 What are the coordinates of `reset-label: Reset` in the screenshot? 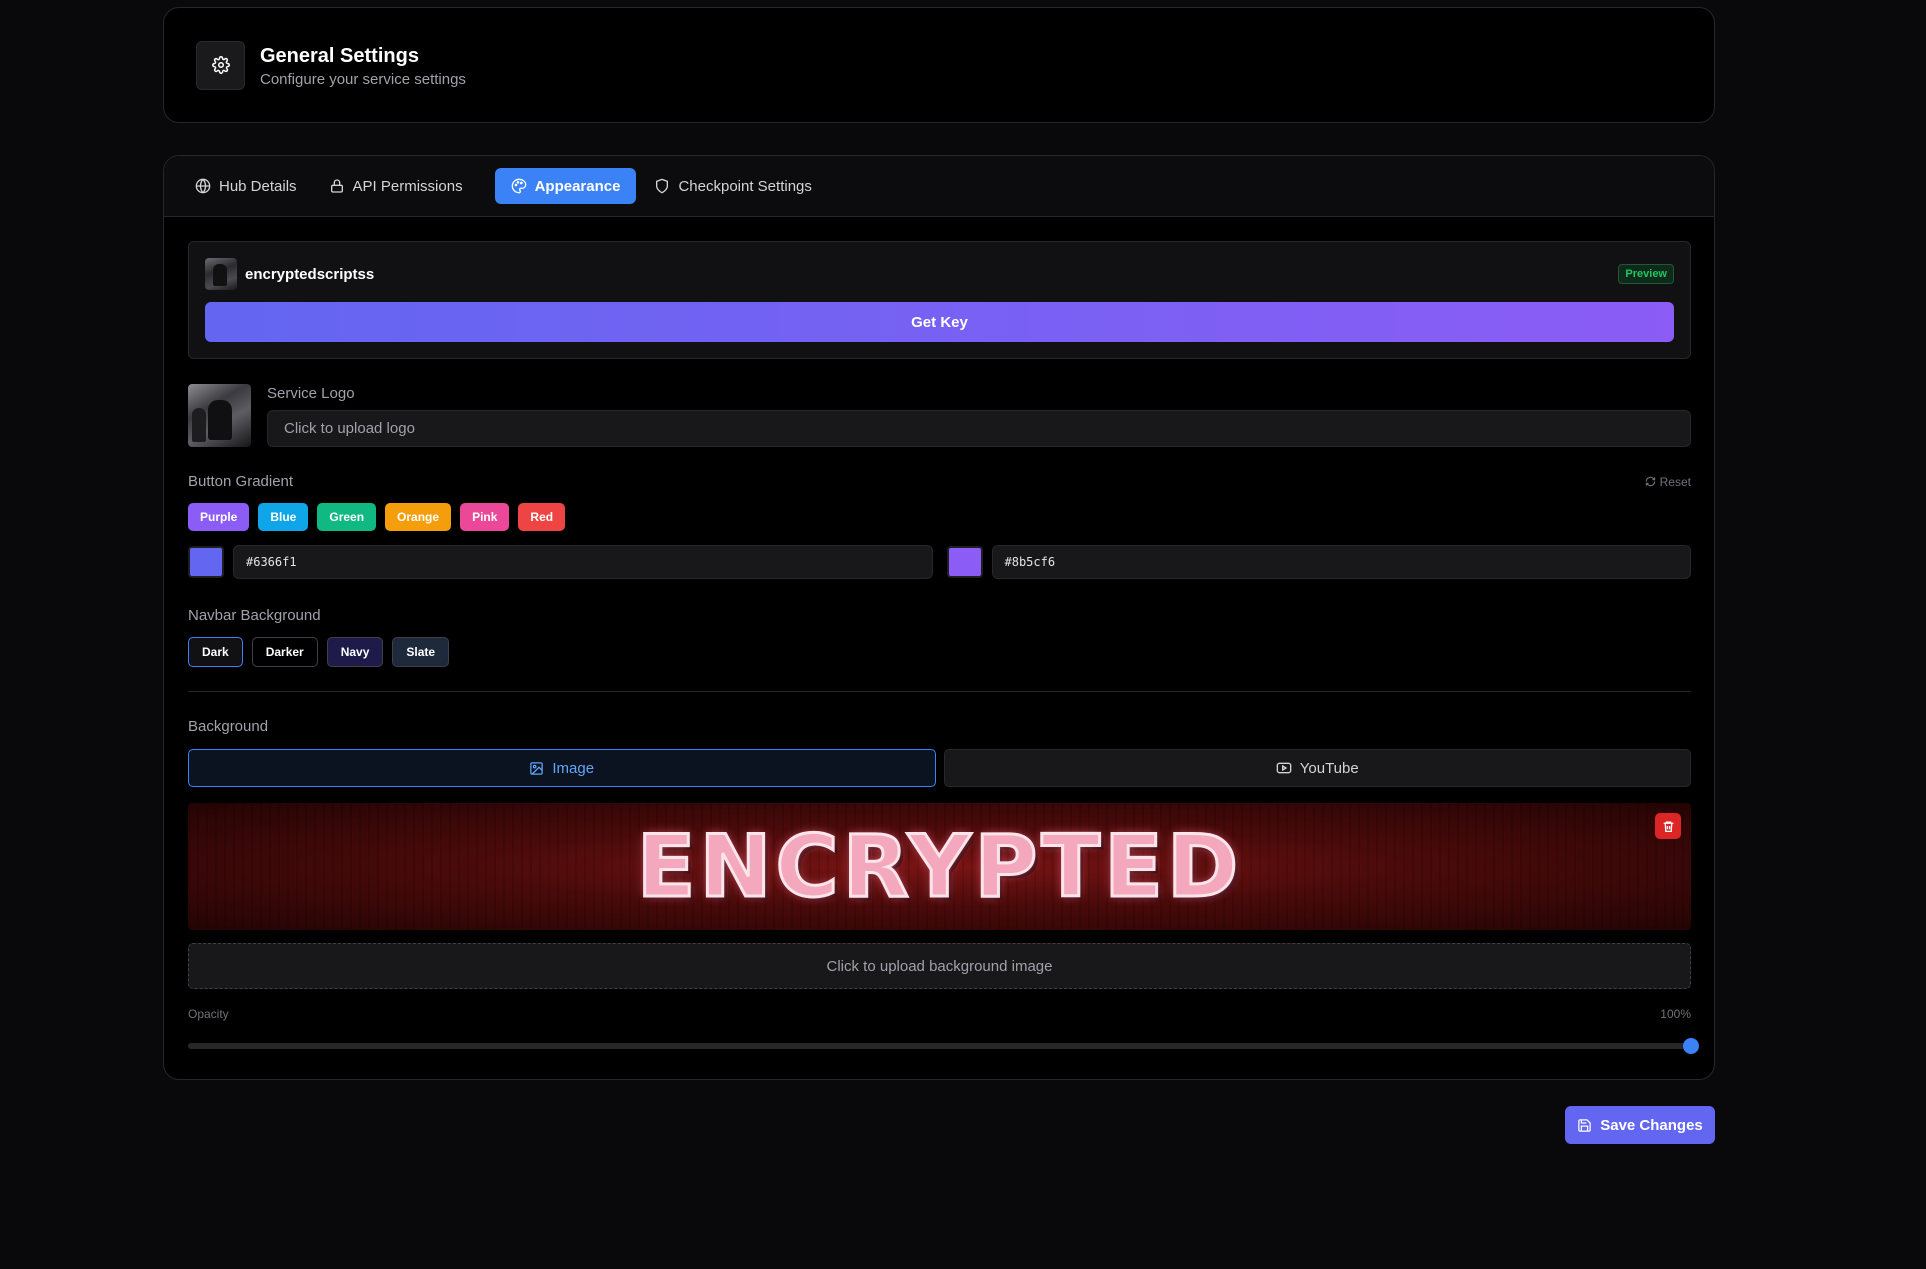 It's located at (1675, 481).